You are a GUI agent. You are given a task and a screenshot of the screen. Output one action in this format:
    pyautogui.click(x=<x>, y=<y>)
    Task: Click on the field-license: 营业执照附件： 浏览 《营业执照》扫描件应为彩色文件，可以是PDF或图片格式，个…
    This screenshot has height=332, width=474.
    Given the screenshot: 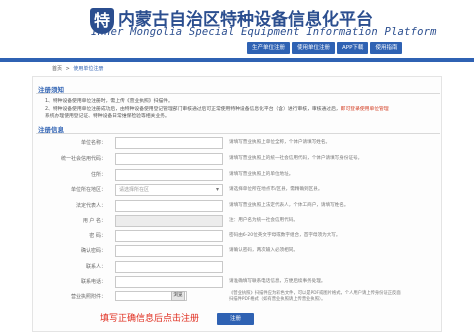 What is the action you would take?
    pyautogui.click(x=238, y=298)
    